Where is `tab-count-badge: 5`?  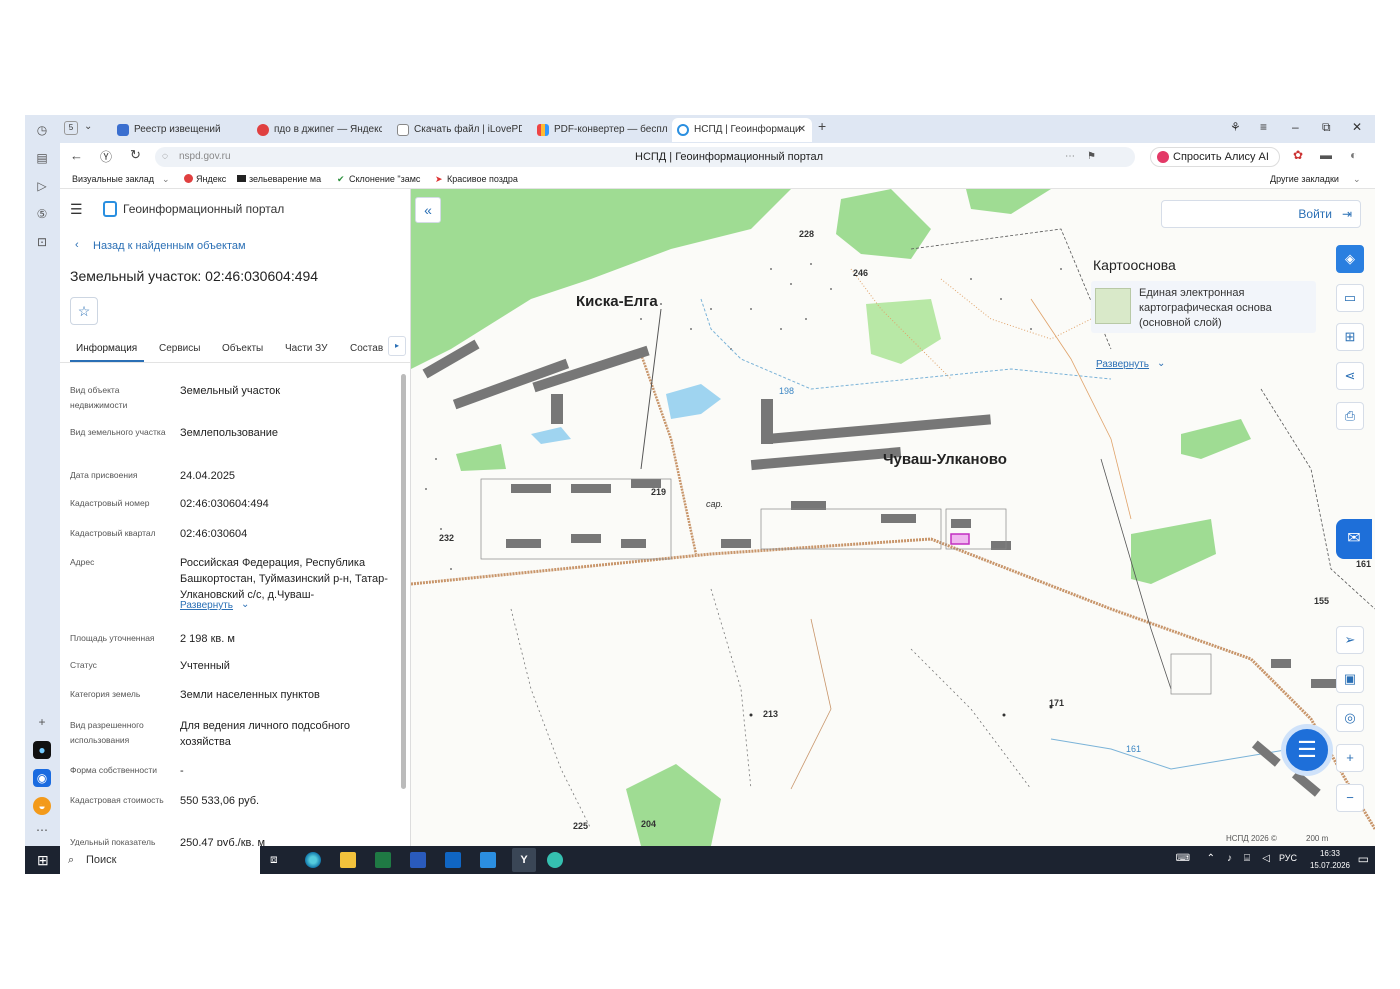
tab-count-badge: 5 is located at coordinates (71, 128).